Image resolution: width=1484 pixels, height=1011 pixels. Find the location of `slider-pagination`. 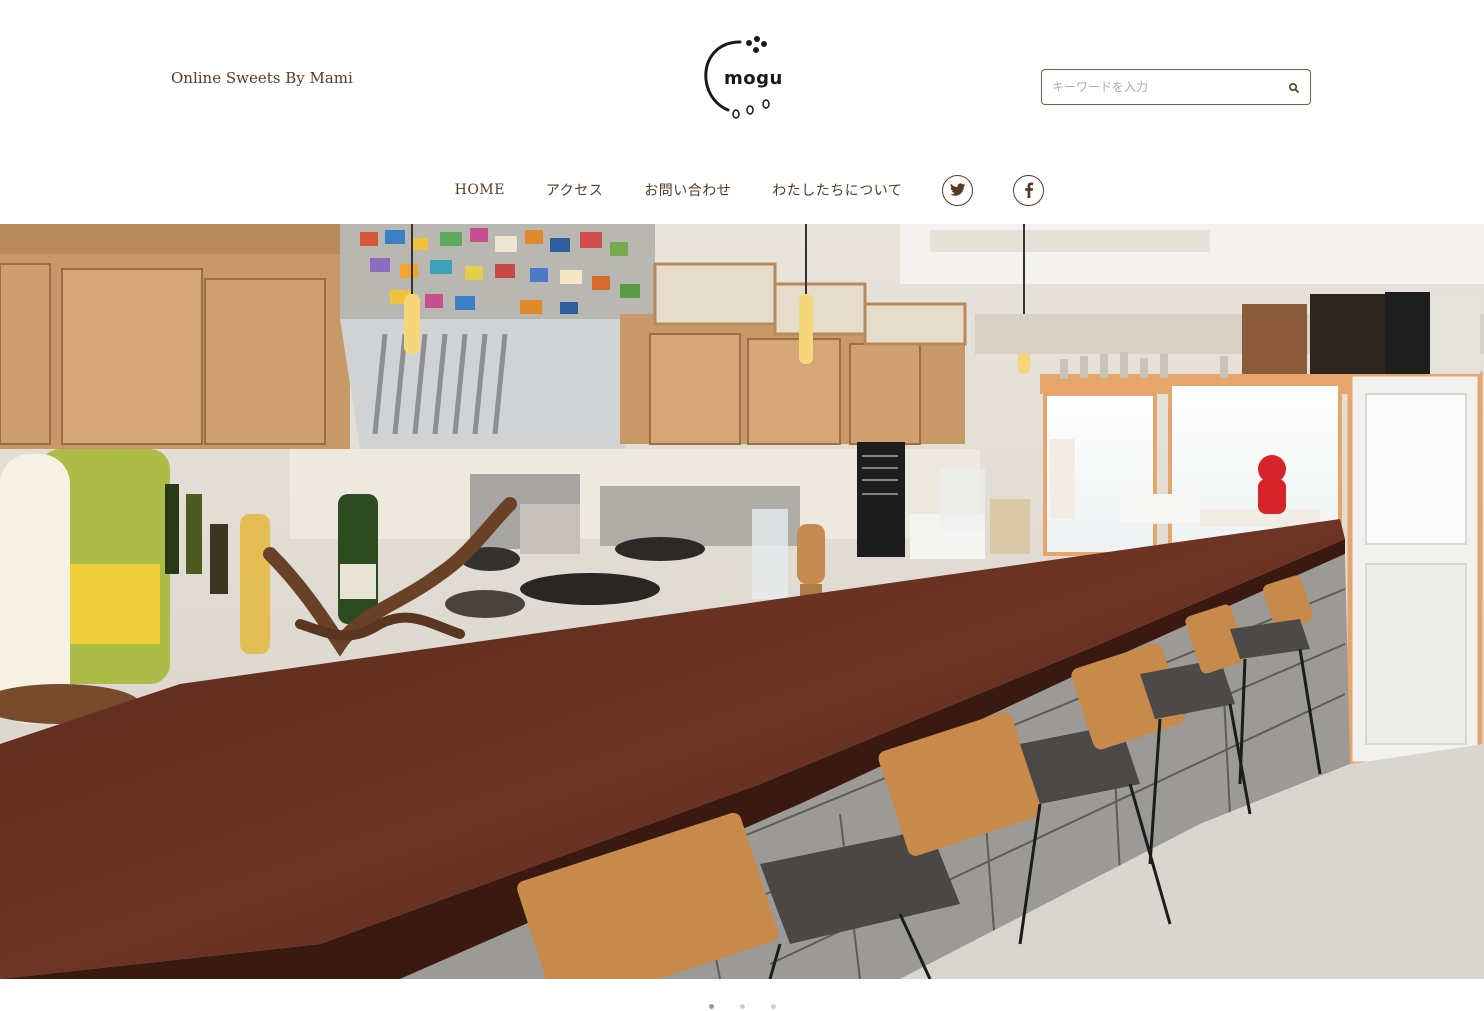

slider-pagination is located at coordinates (742, 1006).